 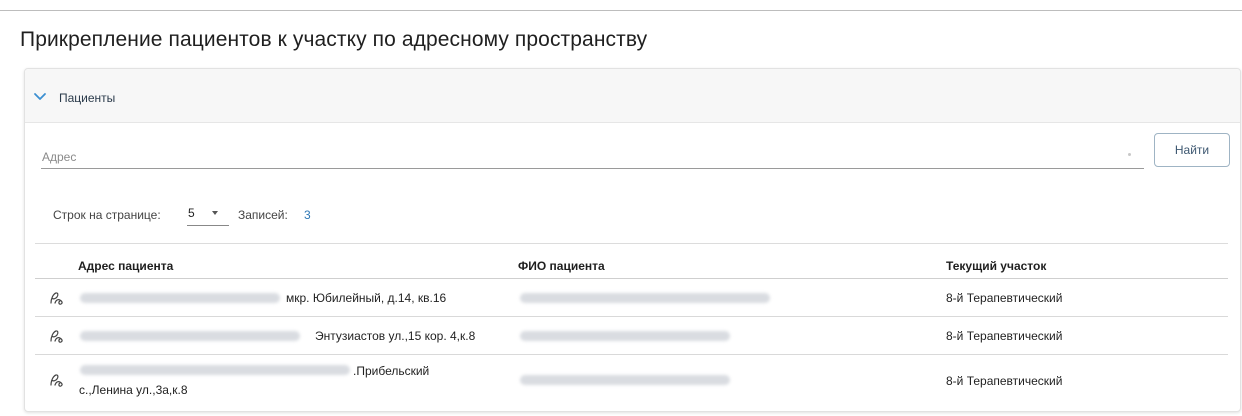 What do you see at coordinates (87, 98) in the screenshot?
I see `panel-header-label: Пациенты` at bounding box center [87, 98].